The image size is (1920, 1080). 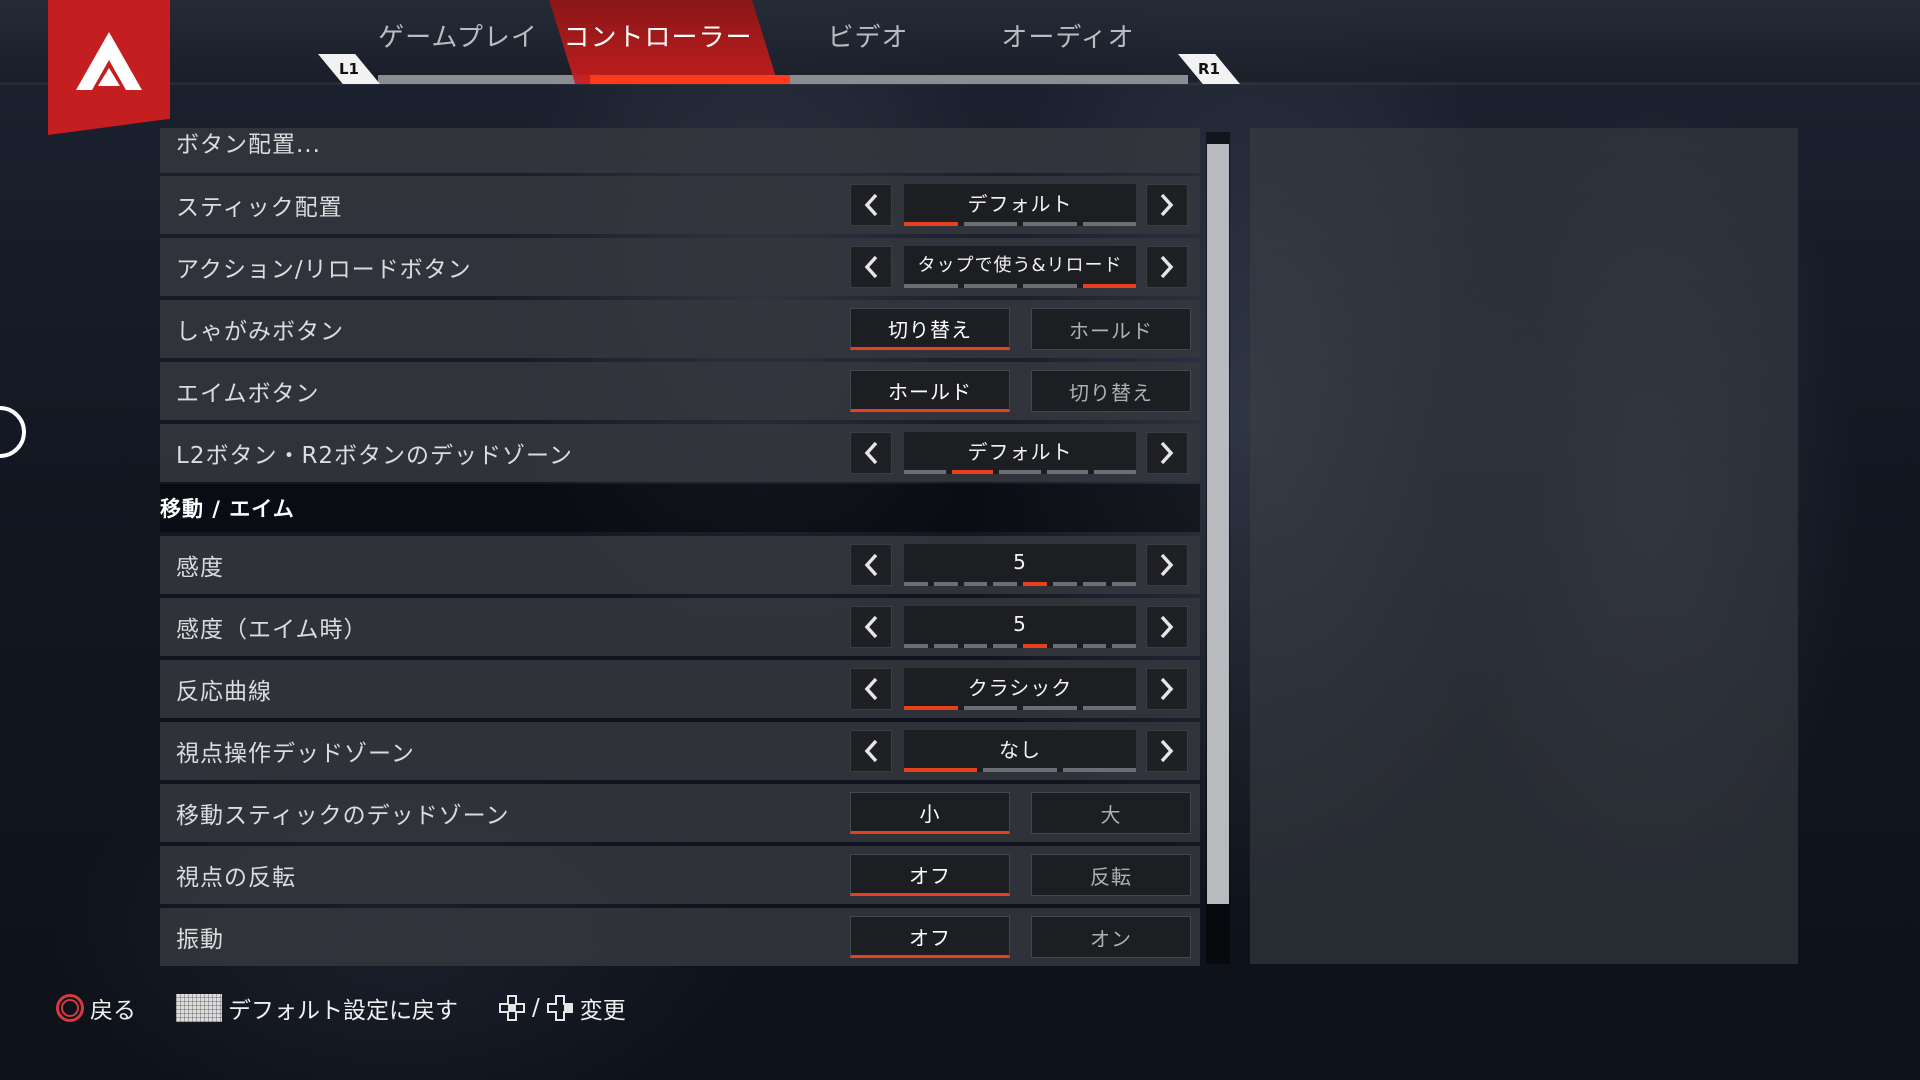 I want to click on sensitivity-selector: 5, so click(x=1020, y=565).